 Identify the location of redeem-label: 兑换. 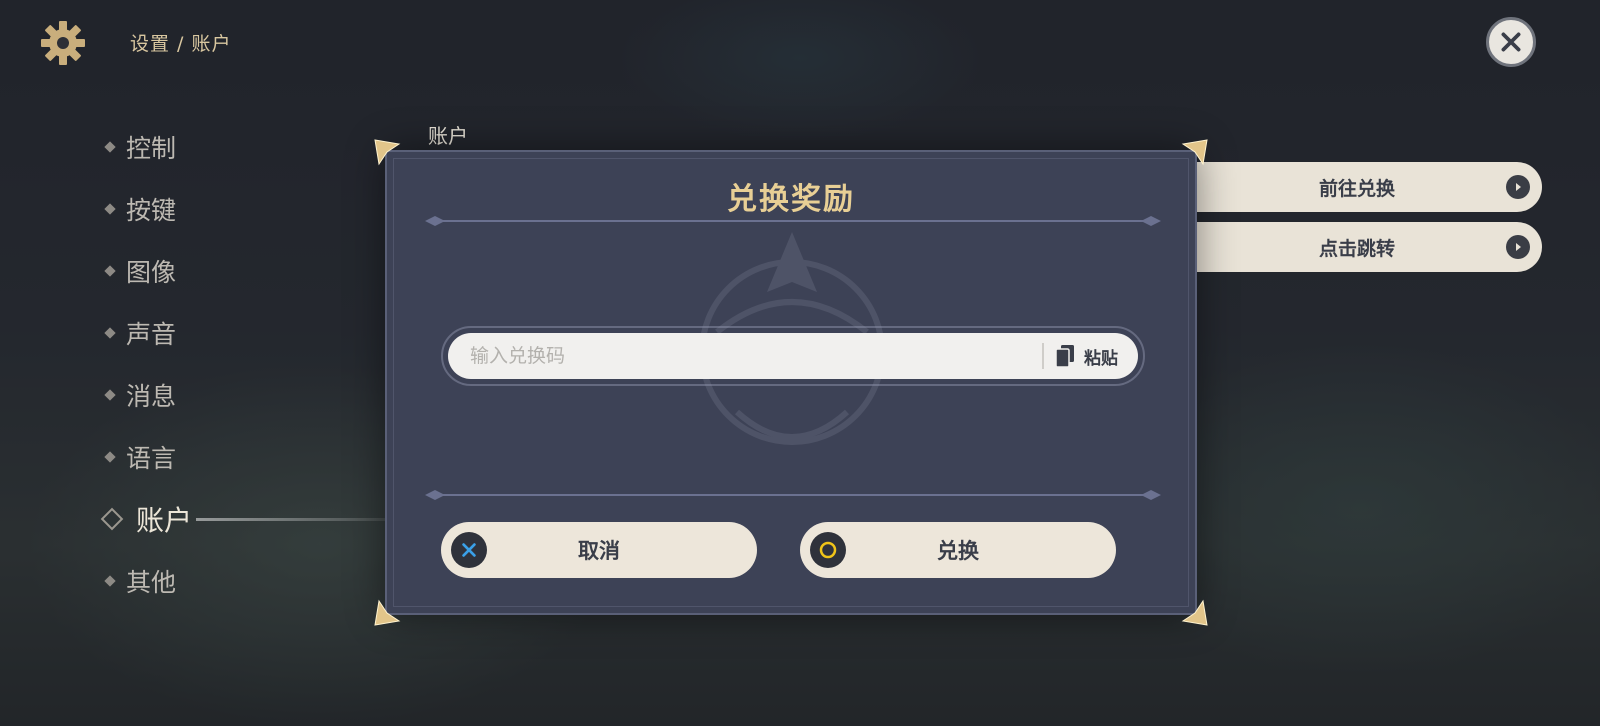
(958, 551).